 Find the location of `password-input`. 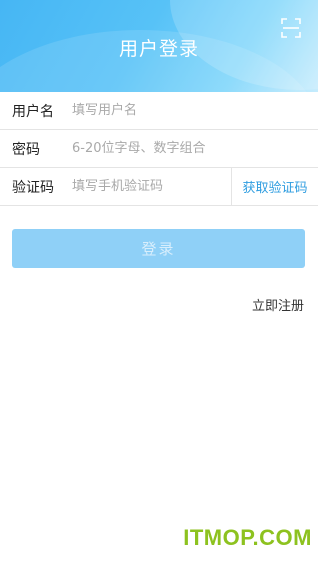

password-input is located at coordinates (195, 148).